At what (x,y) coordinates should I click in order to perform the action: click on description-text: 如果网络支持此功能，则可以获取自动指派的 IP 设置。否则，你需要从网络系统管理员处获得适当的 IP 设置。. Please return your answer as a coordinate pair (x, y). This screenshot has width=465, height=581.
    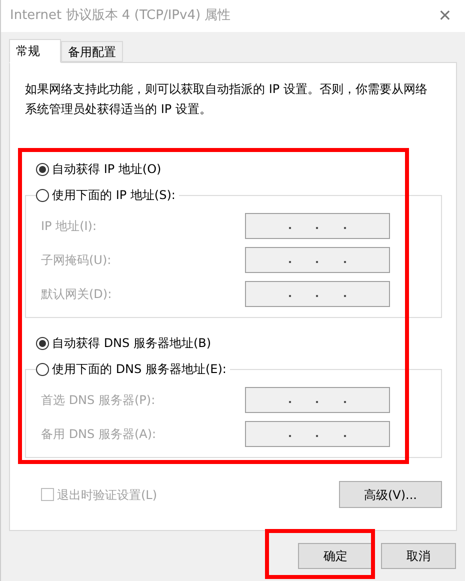
    Looking at the image, I should click on (226, 99).